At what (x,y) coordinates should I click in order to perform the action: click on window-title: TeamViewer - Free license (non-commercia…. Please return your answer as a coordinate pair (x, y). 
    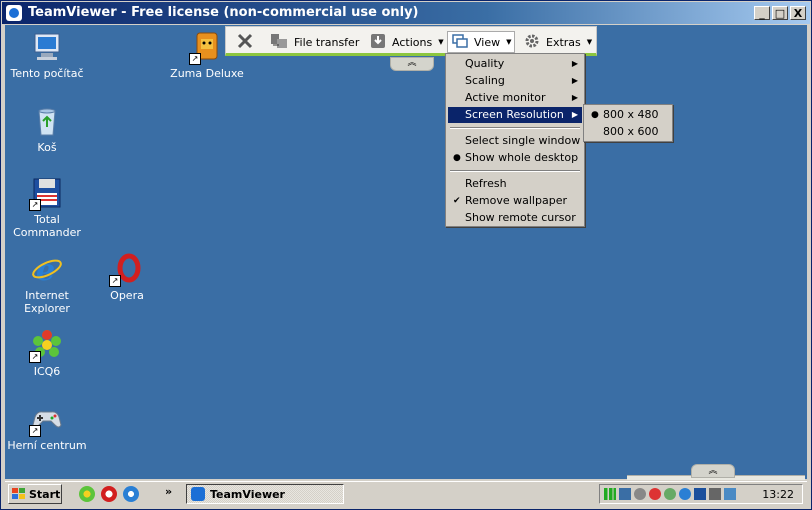
    Looking at the image, I should click on (223, 12).